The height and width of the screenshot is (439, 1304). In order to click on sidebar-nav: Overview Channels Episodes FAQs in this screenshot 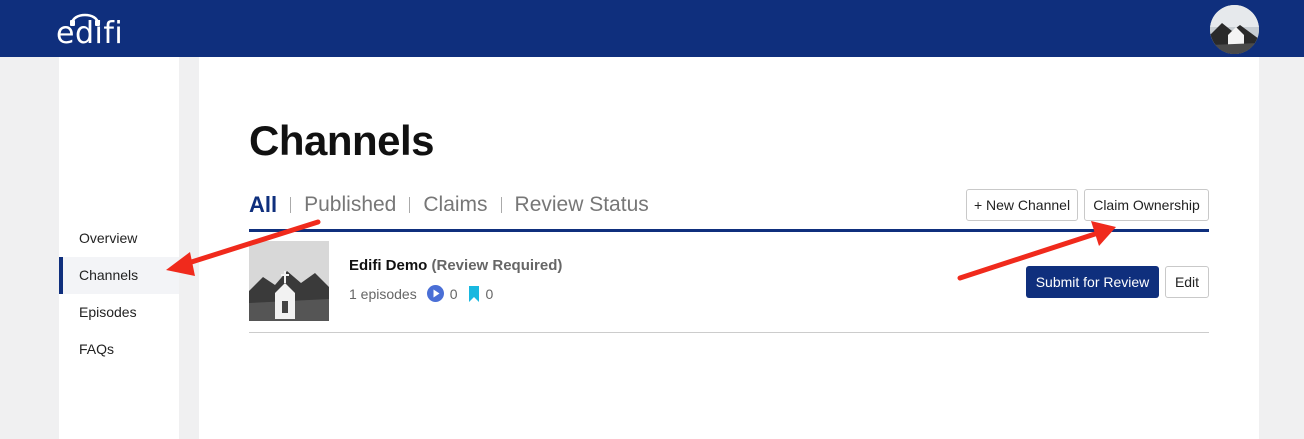, I will do `click(119, 248)`.